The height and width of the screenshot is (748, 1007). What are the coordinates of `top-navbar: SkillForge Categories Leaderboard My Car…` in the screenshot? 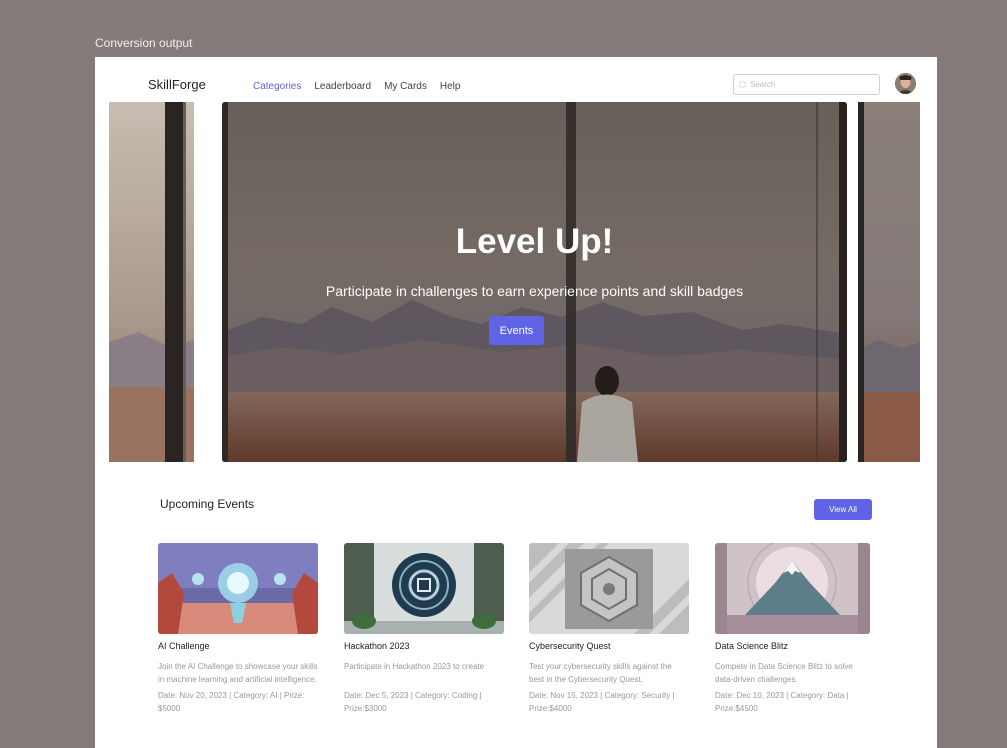 It's located at (516, 79).